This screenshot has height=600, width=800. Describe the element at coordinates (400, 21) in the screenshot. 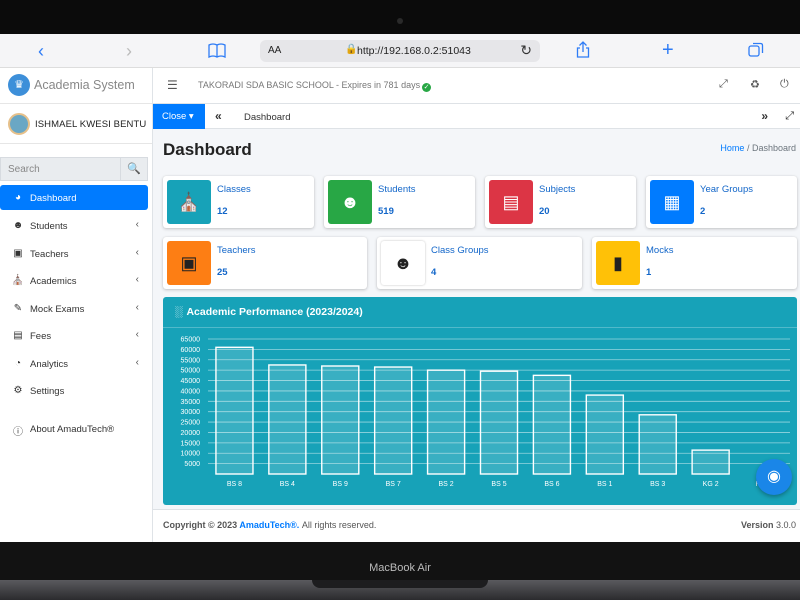

I see `camera-icon` at that location.